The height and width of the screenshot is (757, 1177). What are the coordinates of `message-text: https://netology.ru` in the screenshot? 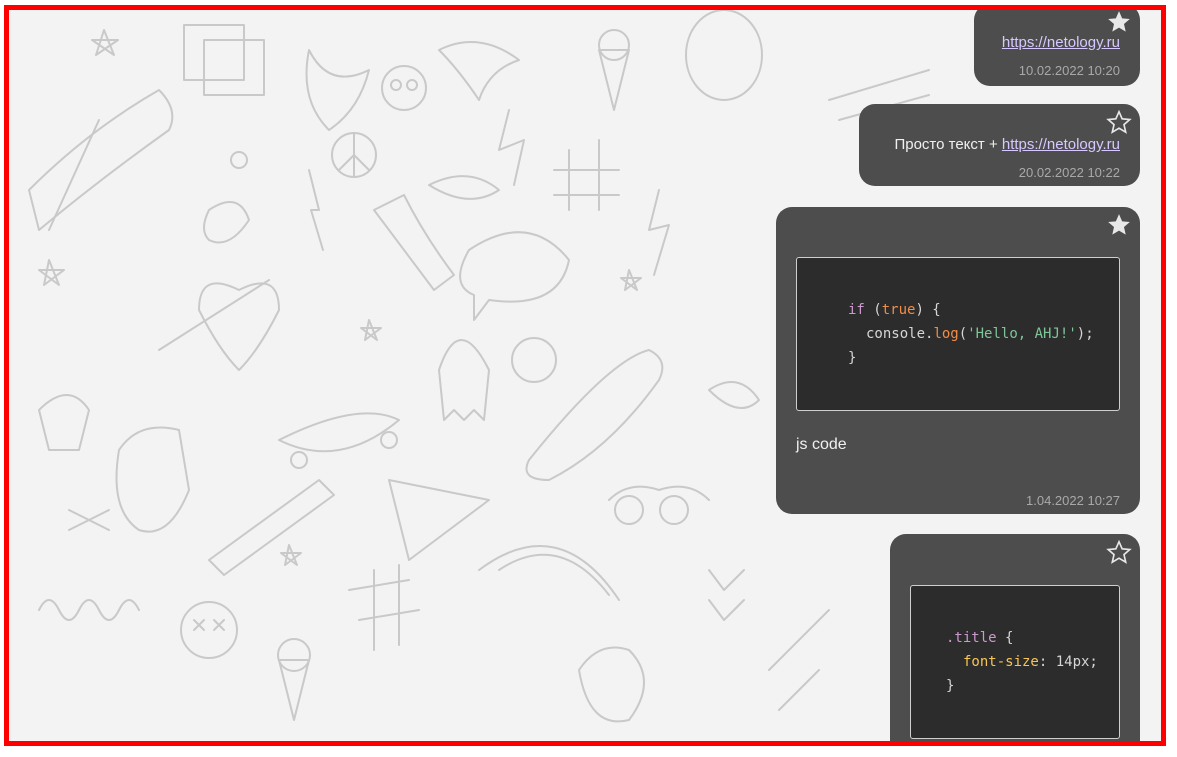 It's located at (1061, 42).